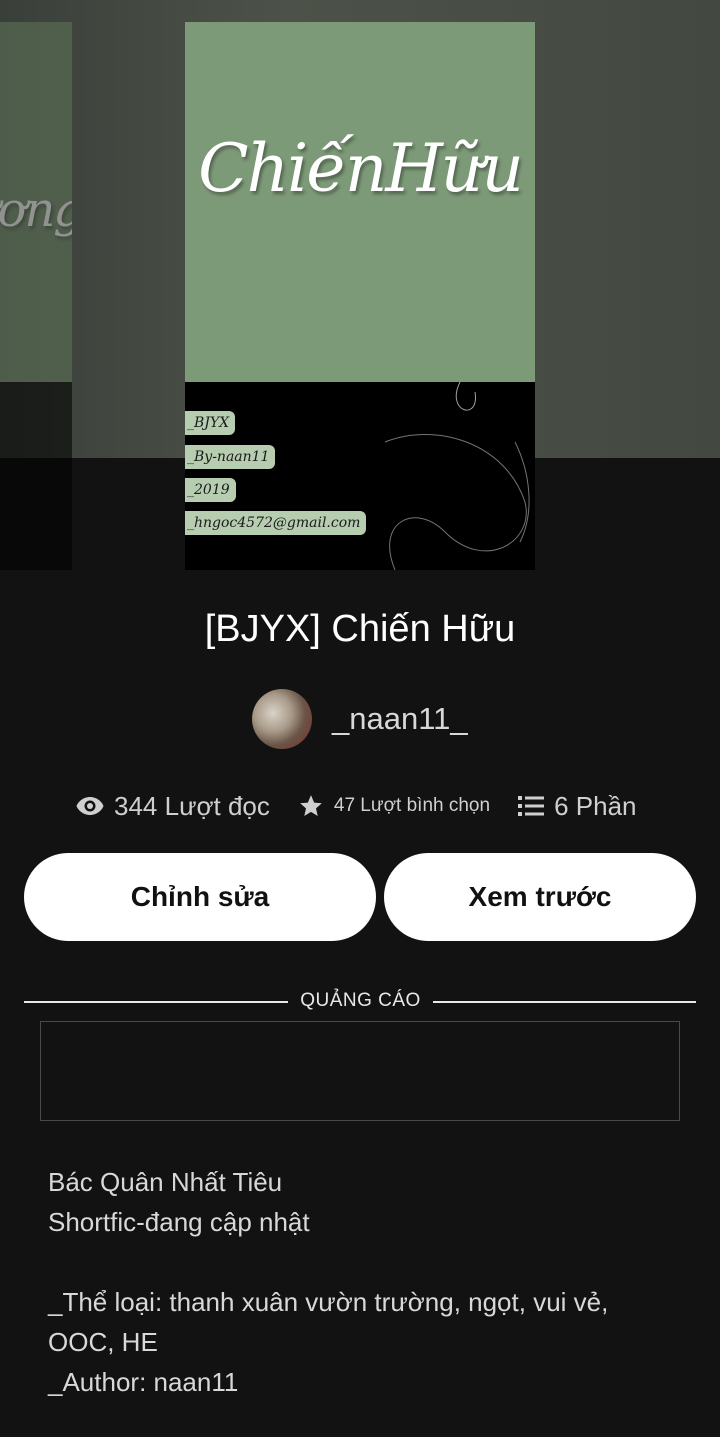  Describe the element at coordinates (457, 476) in the screenshot. I see `cover-swirl-decoration` at that location.